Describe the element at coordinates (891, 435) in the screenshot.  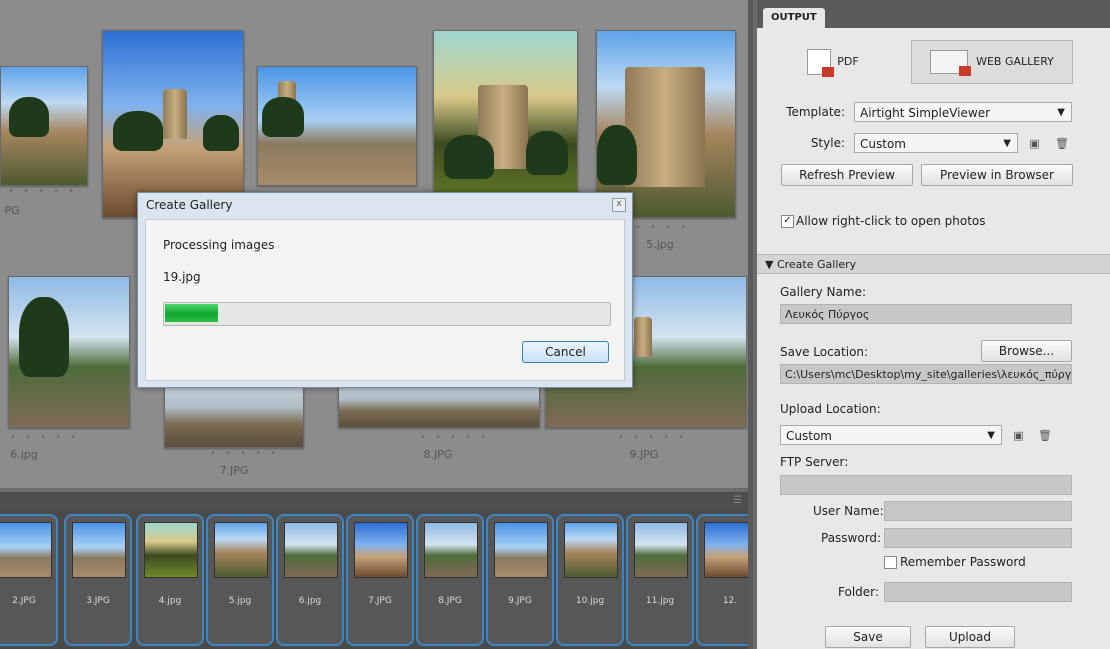
I see `upload-location-select: Custom ▼` at that location.